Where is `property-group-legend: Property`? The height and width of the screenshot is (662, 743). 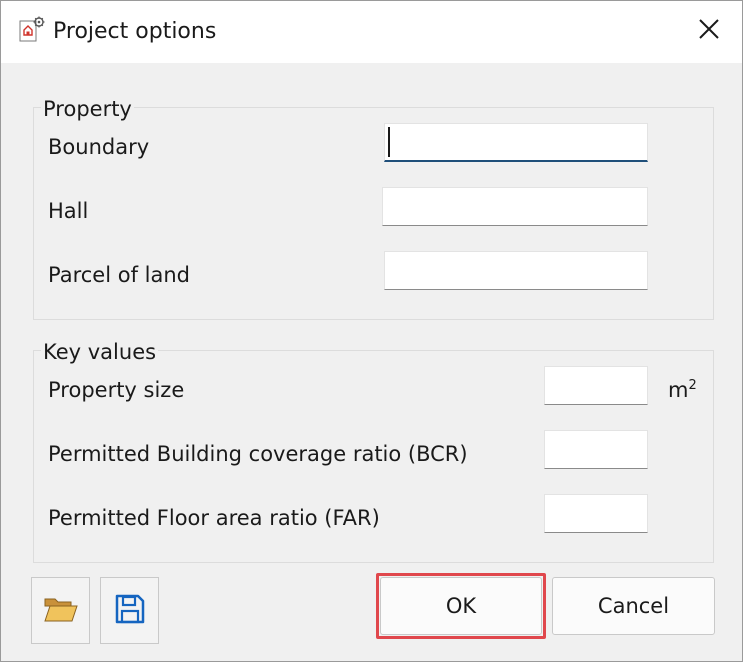 property-group-legend: Property is located at coordinates (87, 109).